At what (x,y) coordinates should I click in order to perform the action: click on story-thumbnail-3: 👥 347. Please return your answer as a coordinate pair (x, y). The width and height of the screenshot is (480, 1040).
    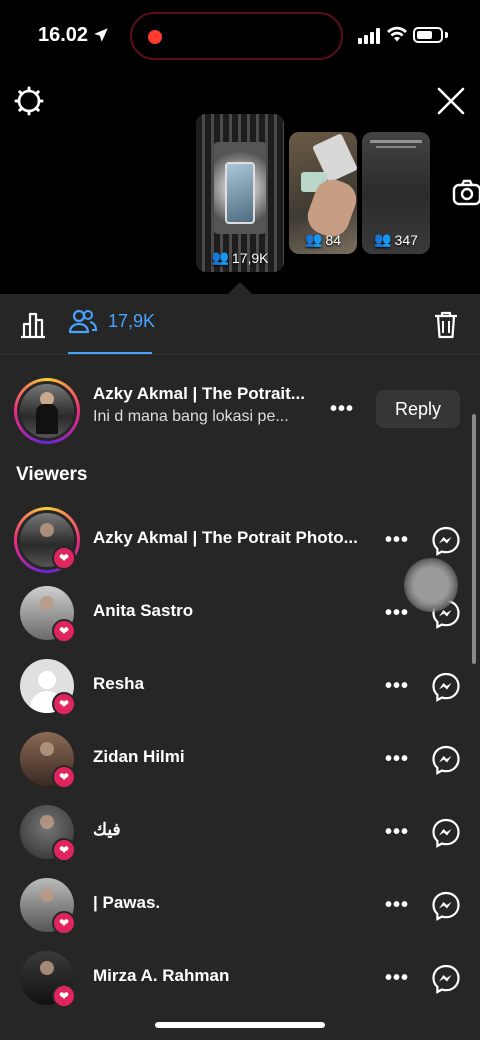
    Looking at the image, I should click on (396, 193).